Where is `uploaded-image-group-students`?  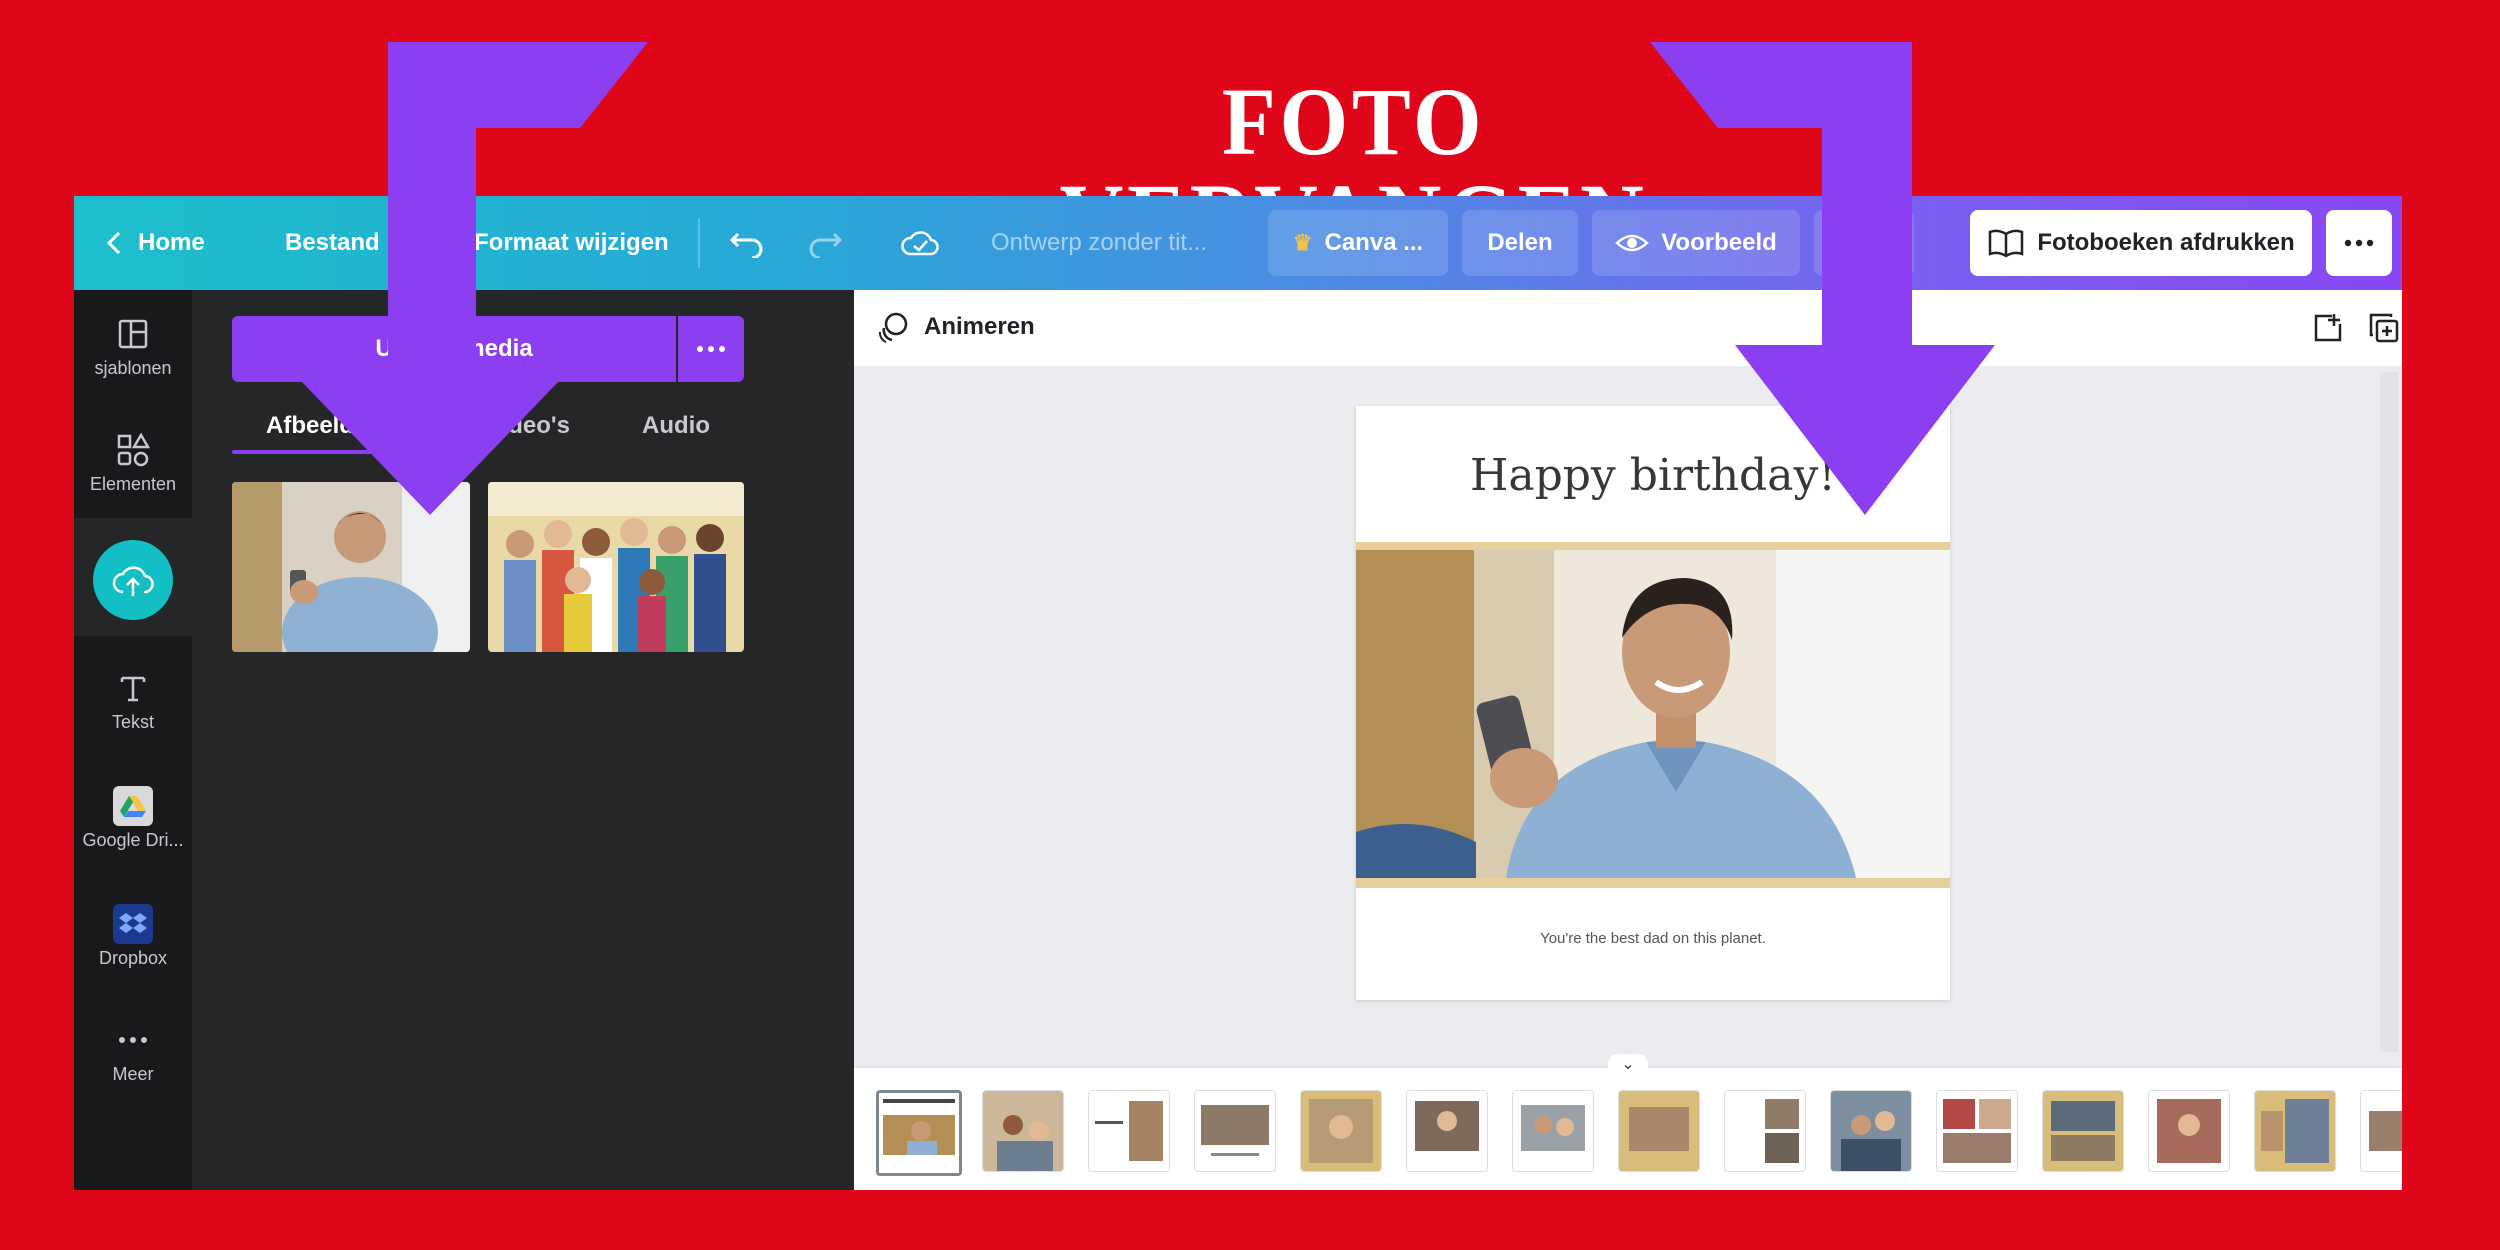
uploaded-image-group-students is located at coordinates (616, 567).